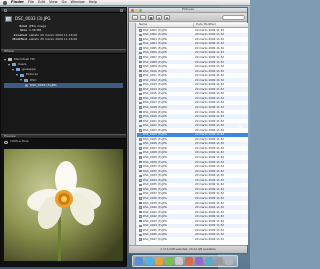  I want to click on file-row: DSC_0047 (3).JPG 20 marzo 2009 11:32, so click(192, 239).